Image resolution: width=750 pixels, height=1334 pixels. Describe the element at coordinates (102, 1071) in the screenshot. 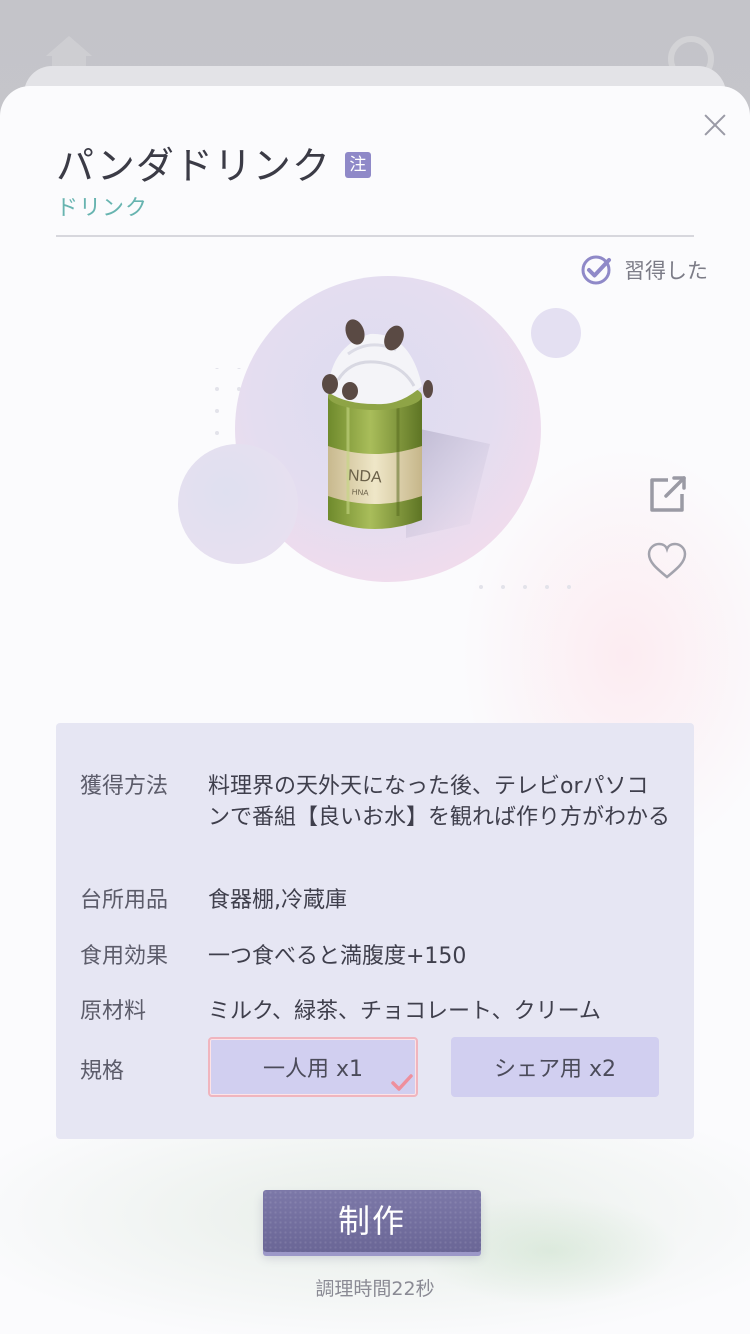

I see `spec-label: 規格` at that location.